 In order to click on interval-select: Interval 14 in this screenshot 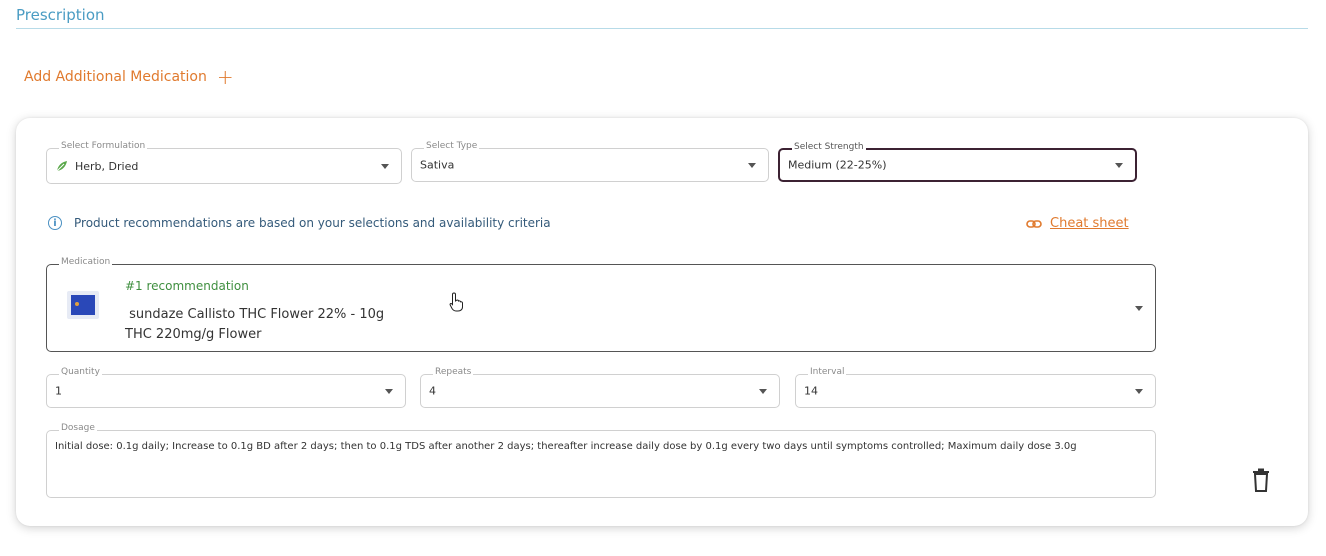, I will do `click(975, 387)`.